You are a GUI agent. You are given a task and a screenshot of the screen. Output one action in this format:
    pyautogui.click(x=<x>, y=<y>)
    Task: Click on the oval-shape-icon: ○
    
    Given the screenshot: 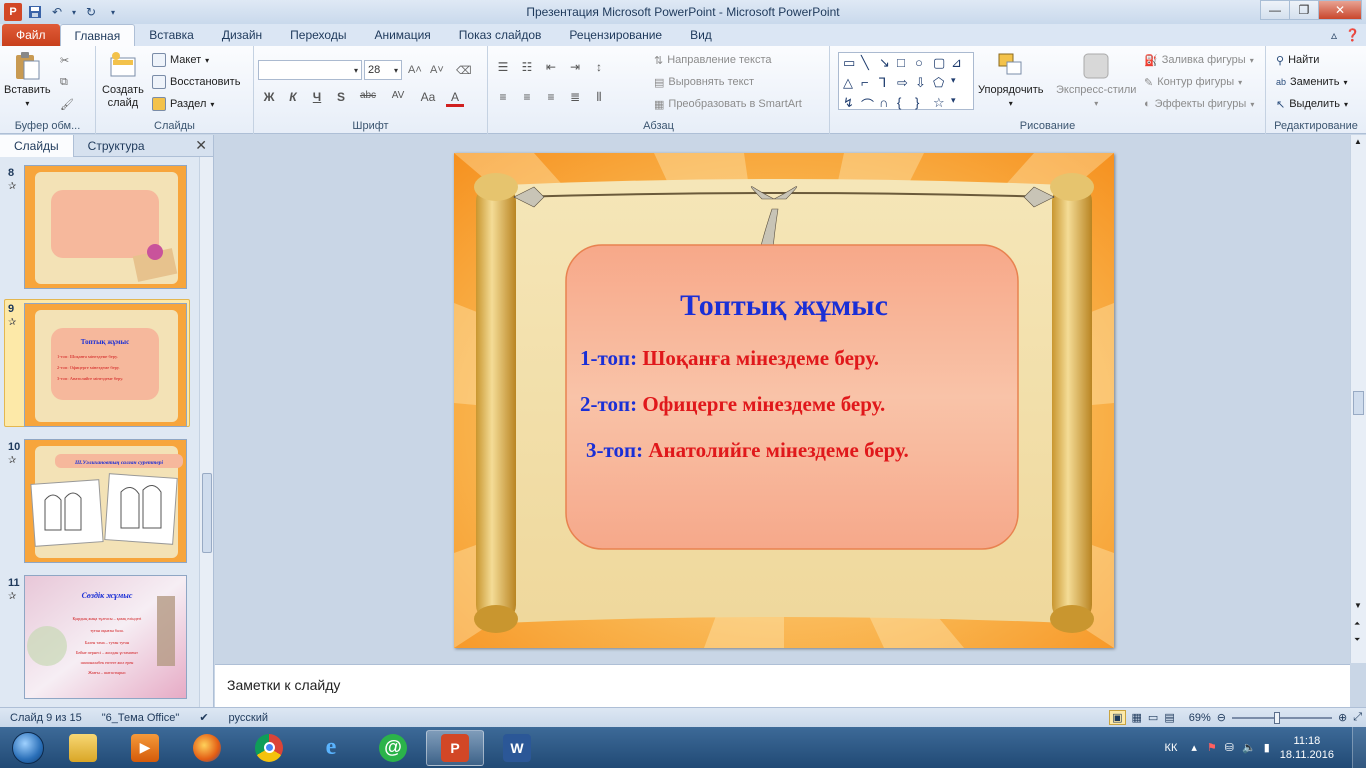 What is the action you would take?
    pyautogui.click(x=923, y=64)
    